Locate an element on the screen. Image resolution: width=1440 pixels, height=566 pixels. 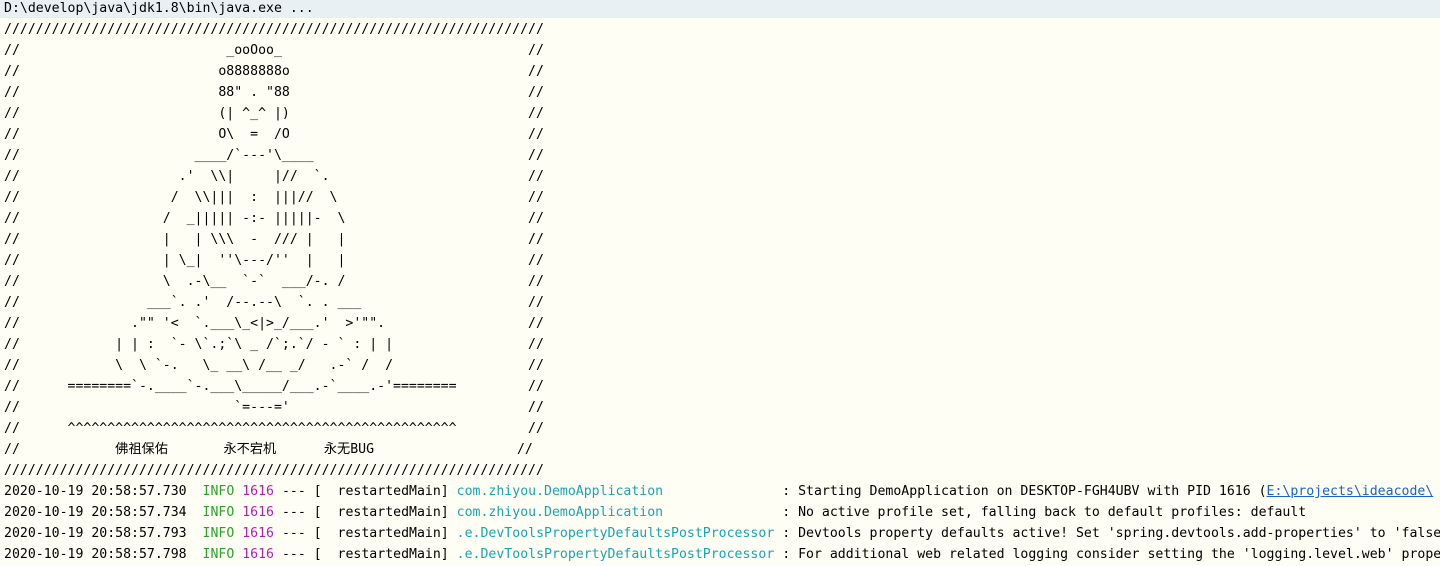
banner-line: // | | \\\ - /// | | // is located at coordinates (274, 239).